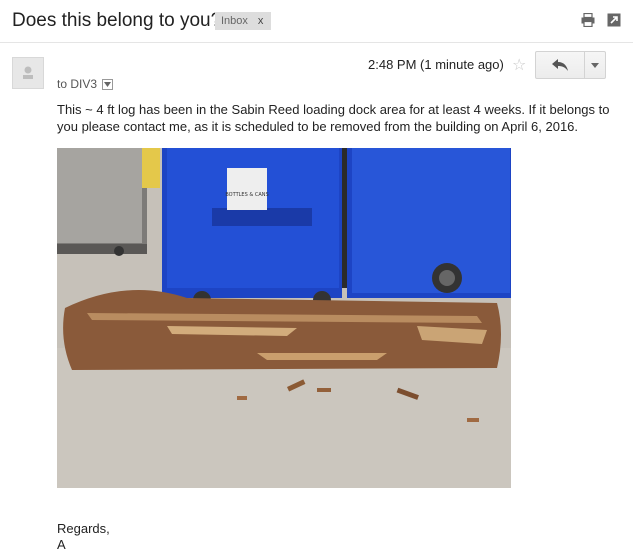  Describe the element at coordinates (61, 544) in the screenshot. I see `email-signature: A` at that location.